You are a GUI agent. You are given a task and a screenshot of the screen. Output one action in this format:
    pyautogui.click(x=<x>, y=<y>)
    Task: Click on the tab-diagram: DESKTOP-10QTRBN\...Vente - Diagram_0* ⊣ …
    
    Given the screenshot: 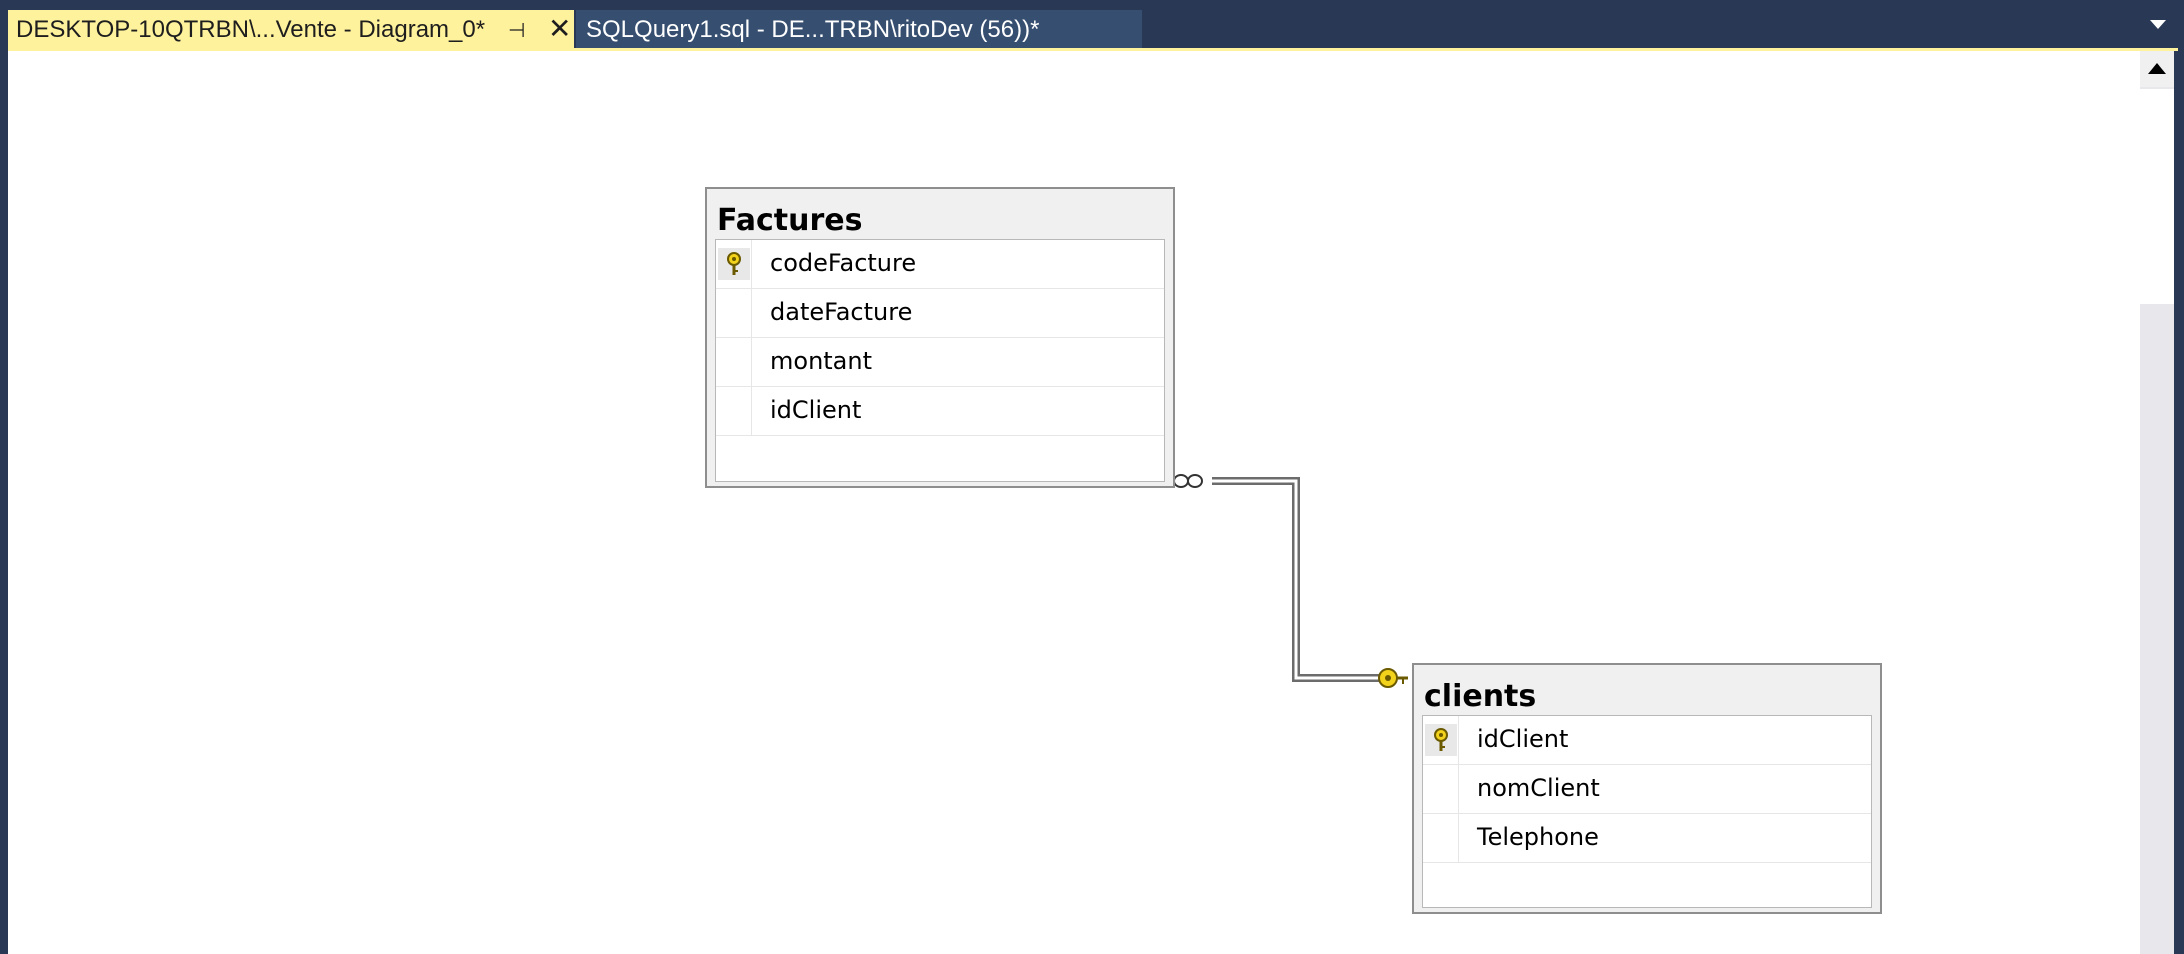 What is the action you would take?
    pyautogui.click(x=291, y=30)
    